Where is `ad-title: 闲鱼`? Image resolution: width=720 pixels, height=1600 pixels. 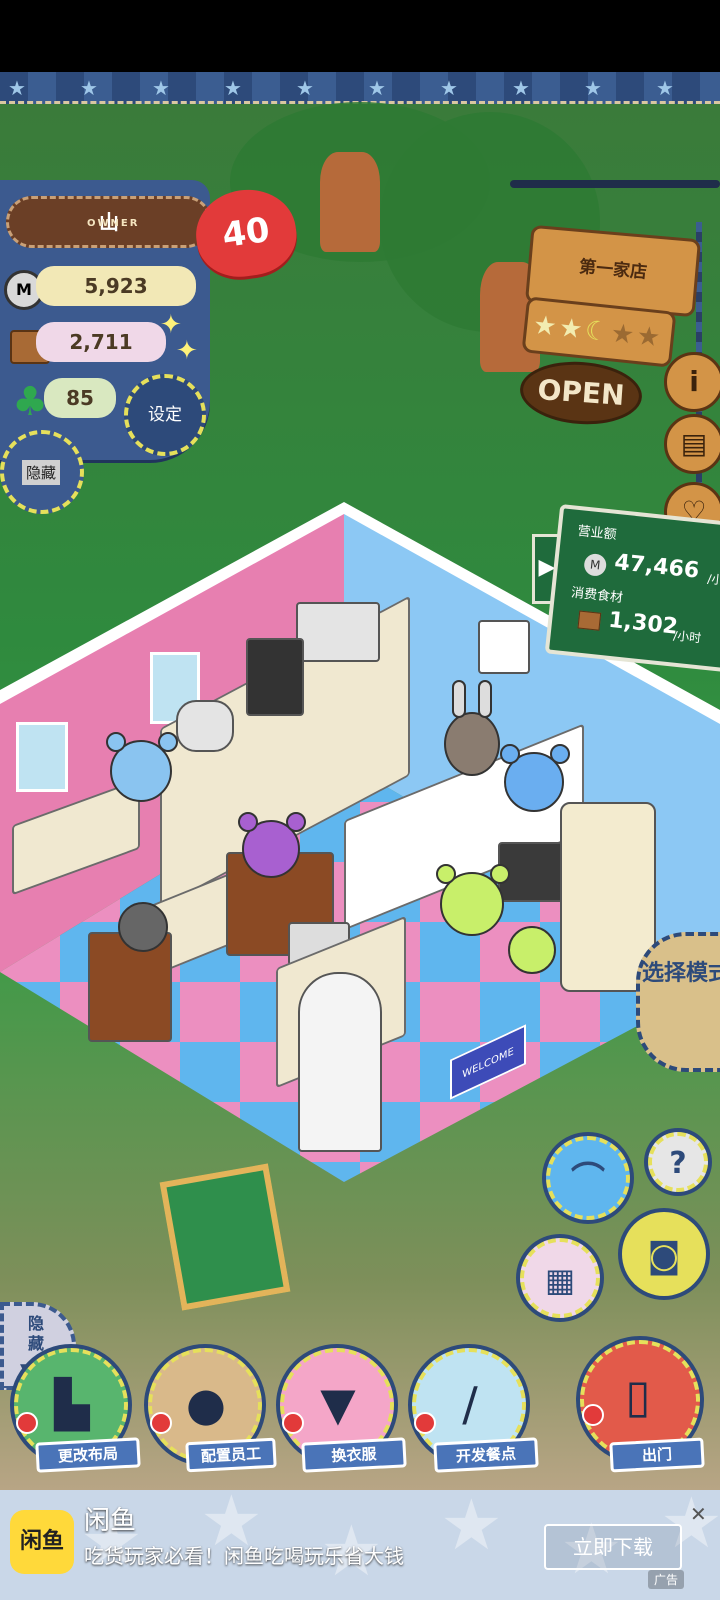 ad-title: 闲鱼 is located at coordinates (110, 1521).